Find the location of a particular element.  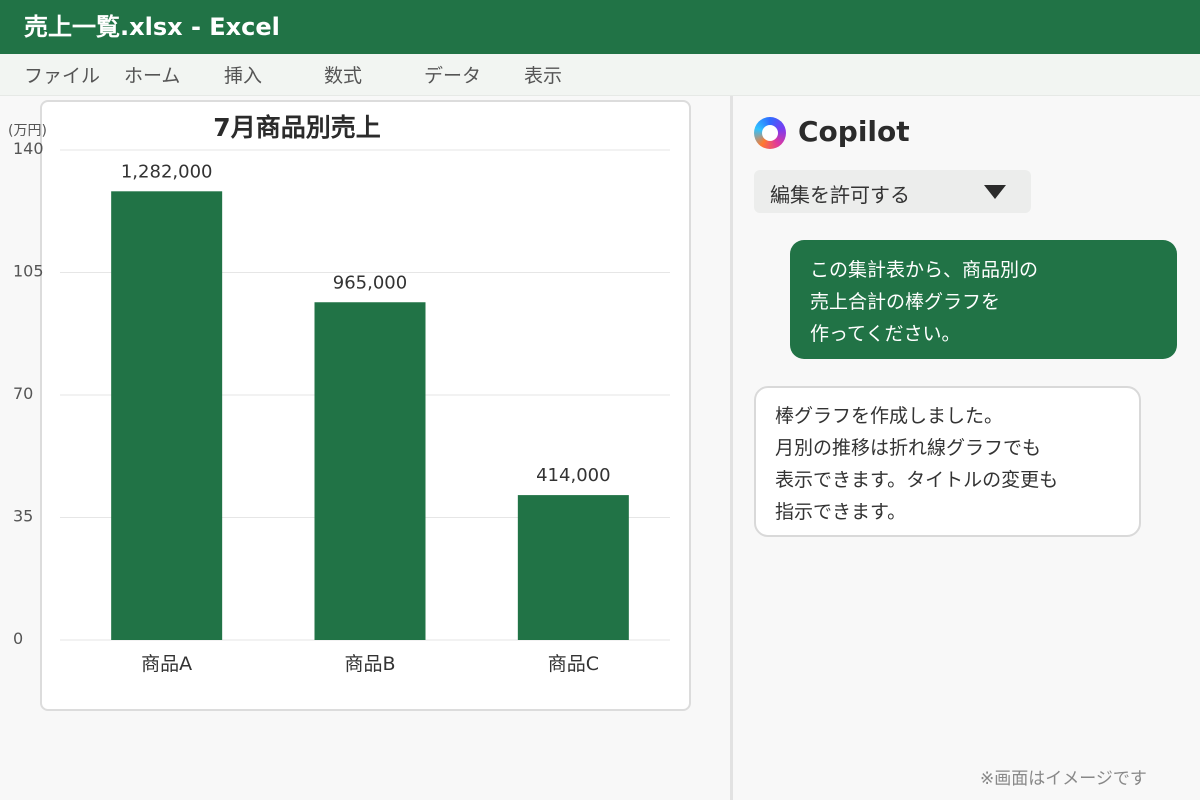

window-title: 売上一覧.xlsx - Excel is located at coordinates (600, 27).